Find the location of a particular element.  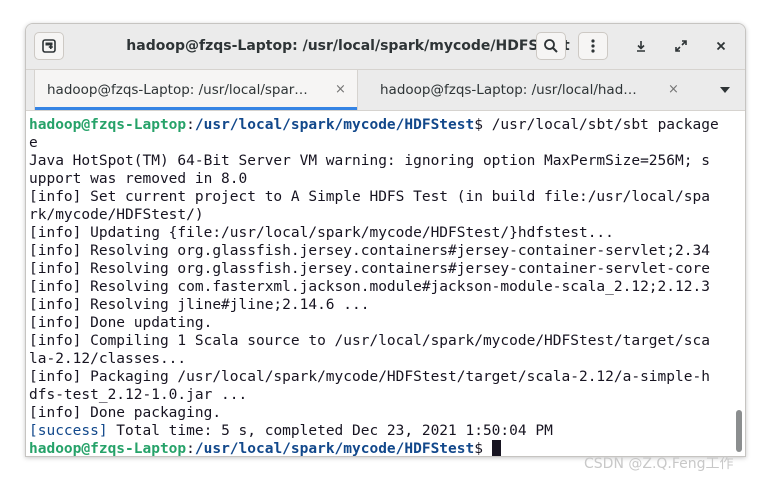

new-tab-button is located at coordinates (49, 46).